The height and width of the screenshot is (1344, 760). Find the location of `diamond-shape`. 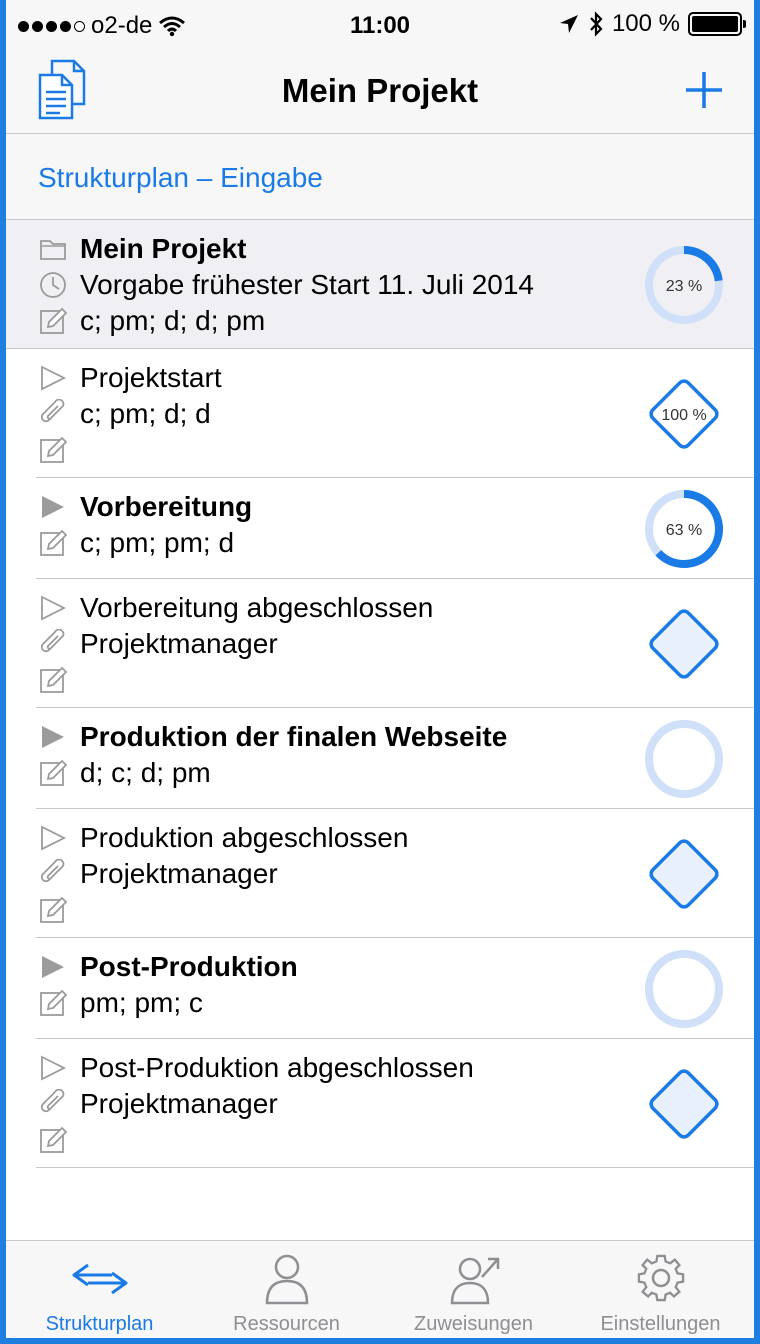

diamond-shape is located at coordinates (684, 874).